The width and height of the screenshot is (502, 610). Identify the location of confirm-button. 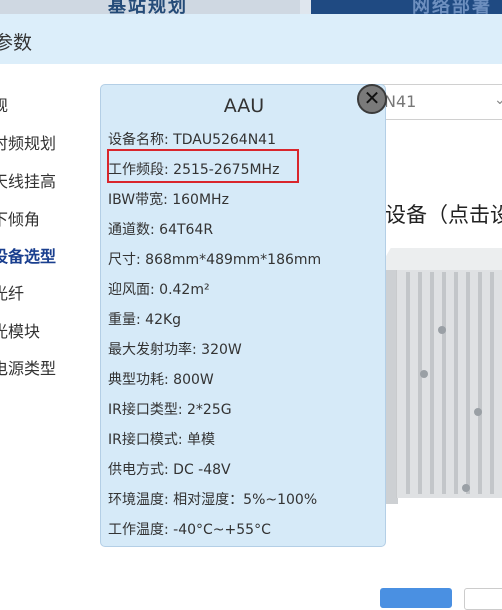
(416, 598).